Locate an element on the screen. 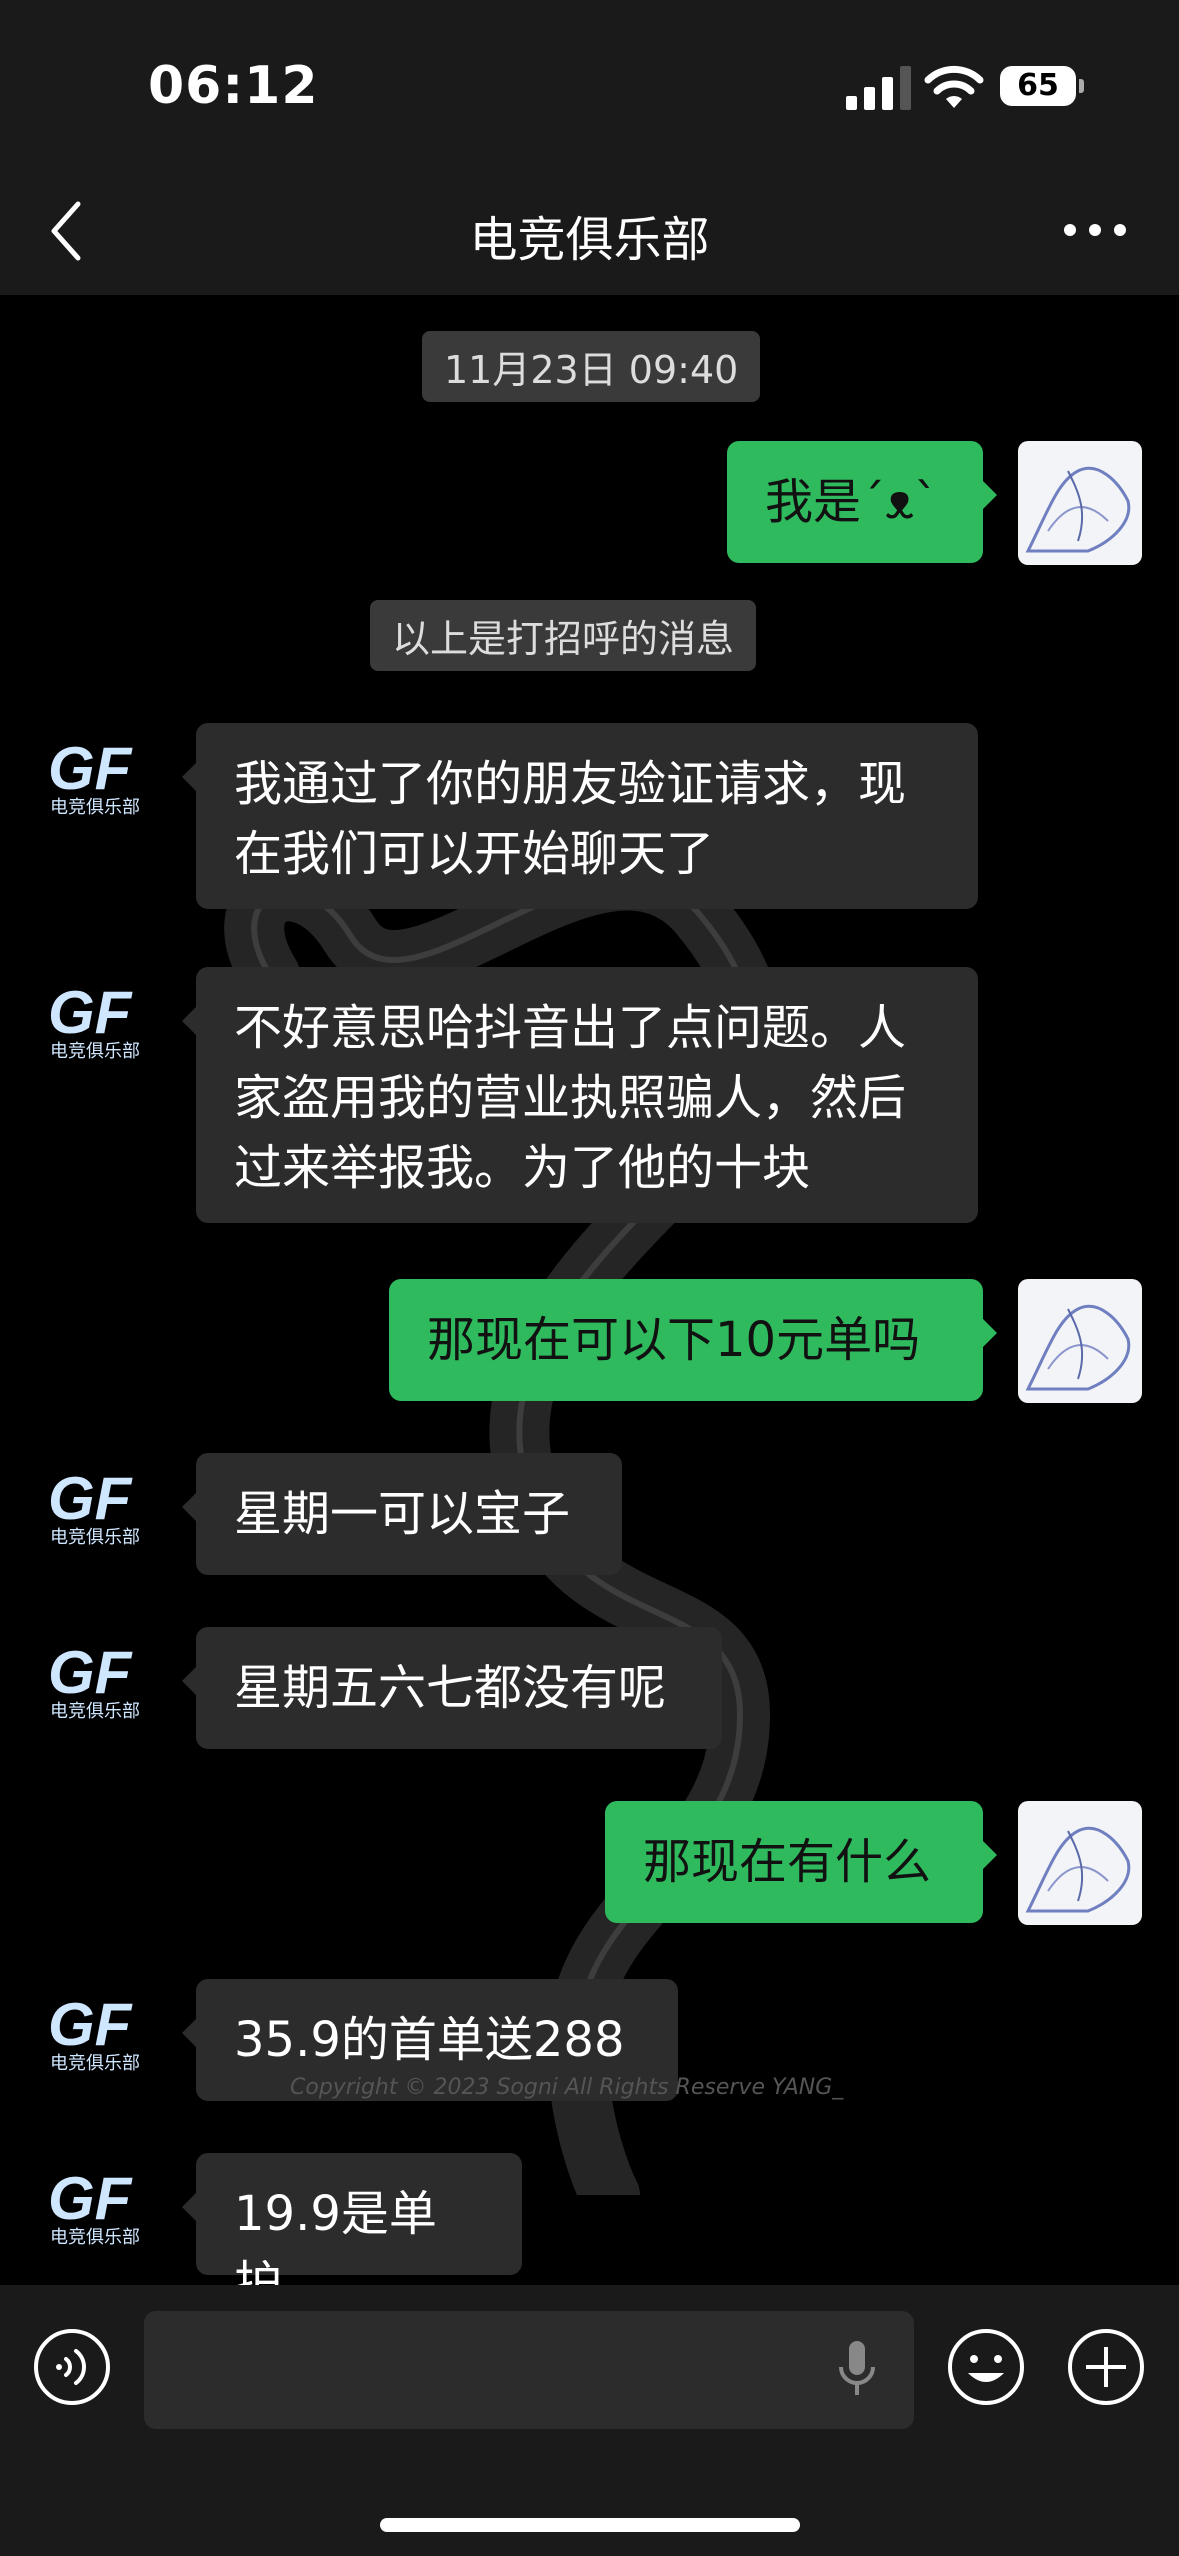  message-line: 过来举报我。为了他的十块 is located at coordinates (522, 1168).